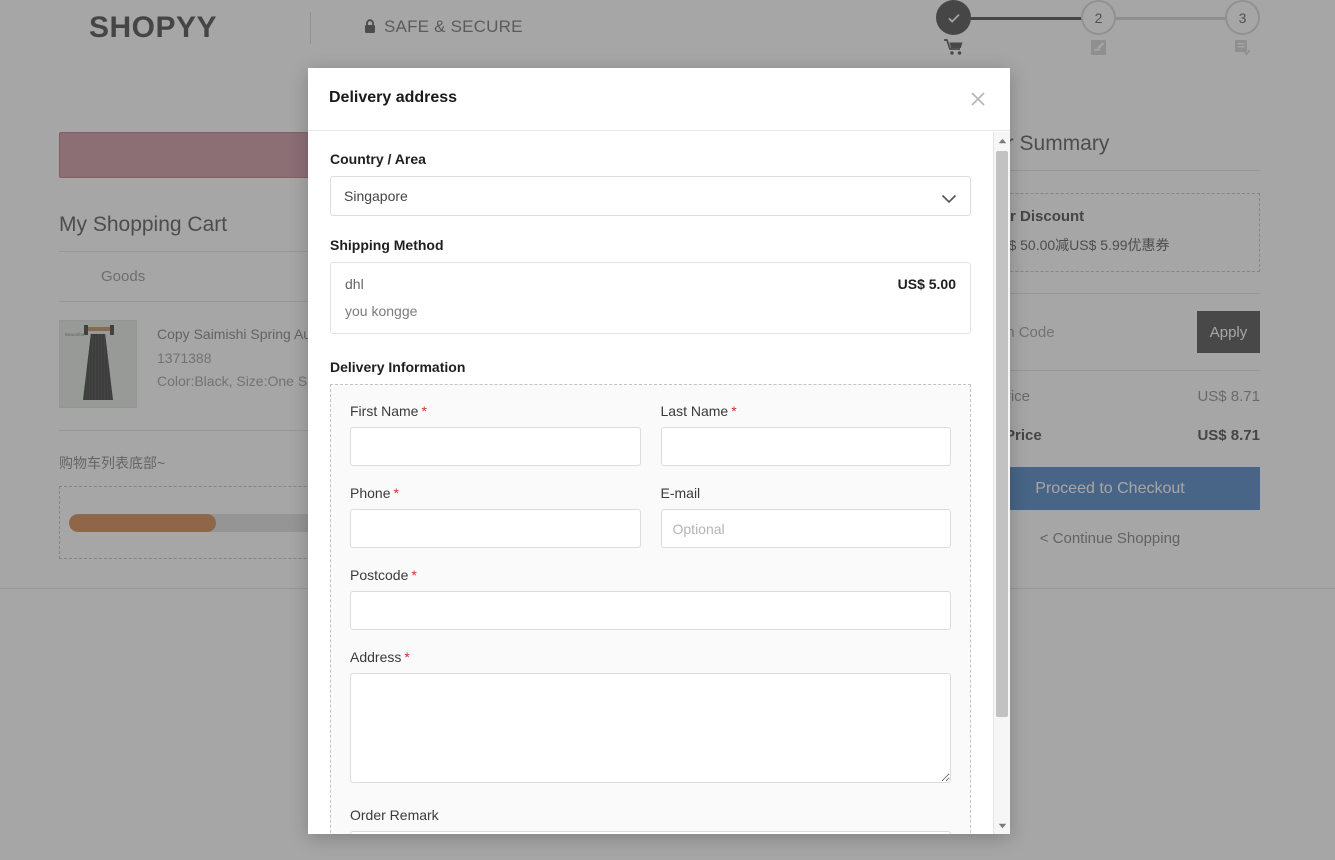 The width and height of the screenshot is (1335, 860). I want to click on order-remark-field: Order Remark, so click(650, 820).